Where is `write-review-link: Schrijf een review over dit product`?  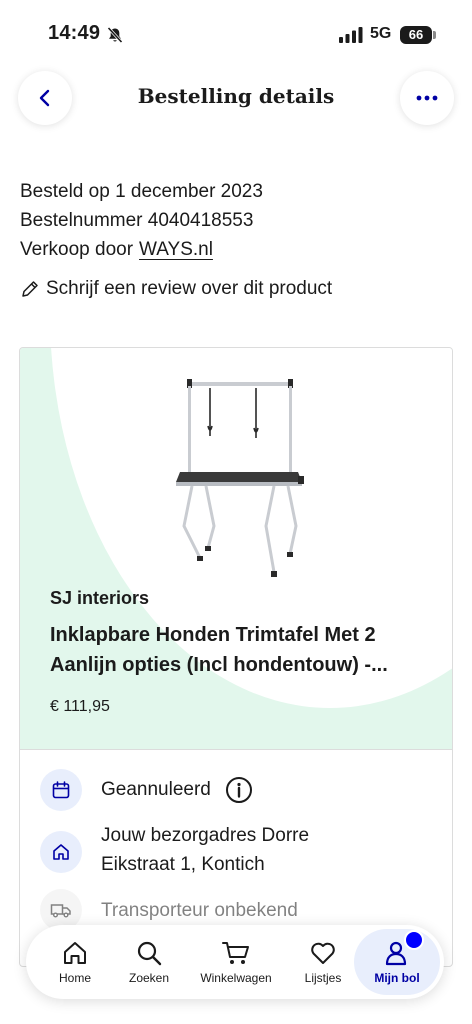
write-review-link: Schrijf een review over dit product is located at coordinates (176, 289).